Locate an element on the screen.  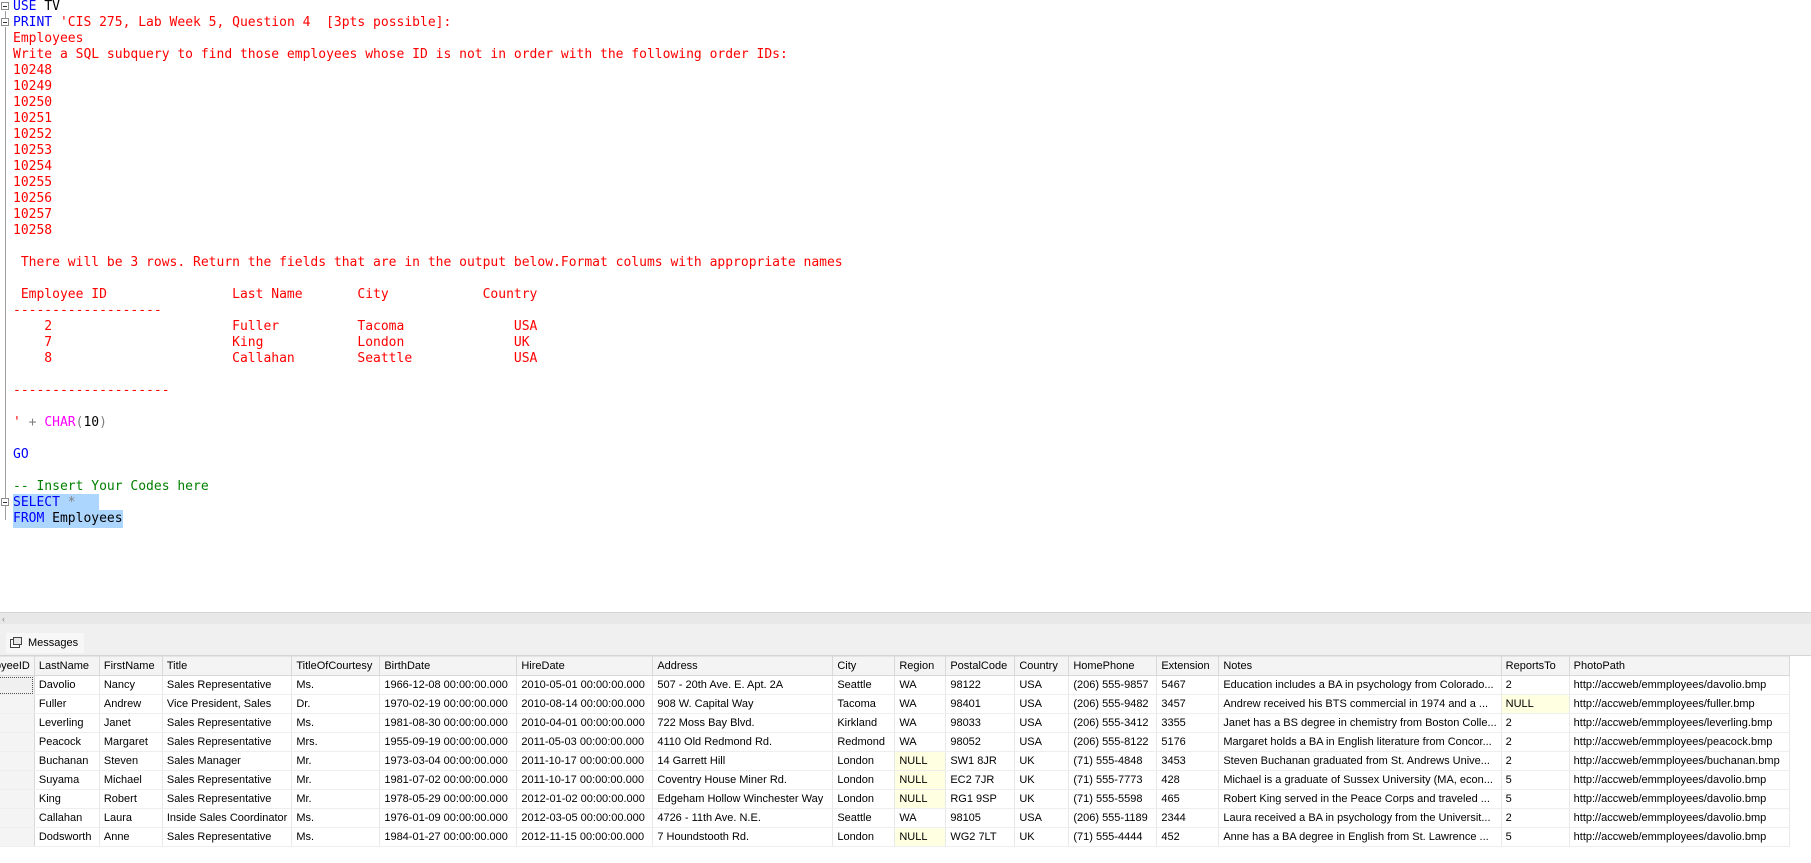
column-header: LastName is located at coordinates (66, 666).